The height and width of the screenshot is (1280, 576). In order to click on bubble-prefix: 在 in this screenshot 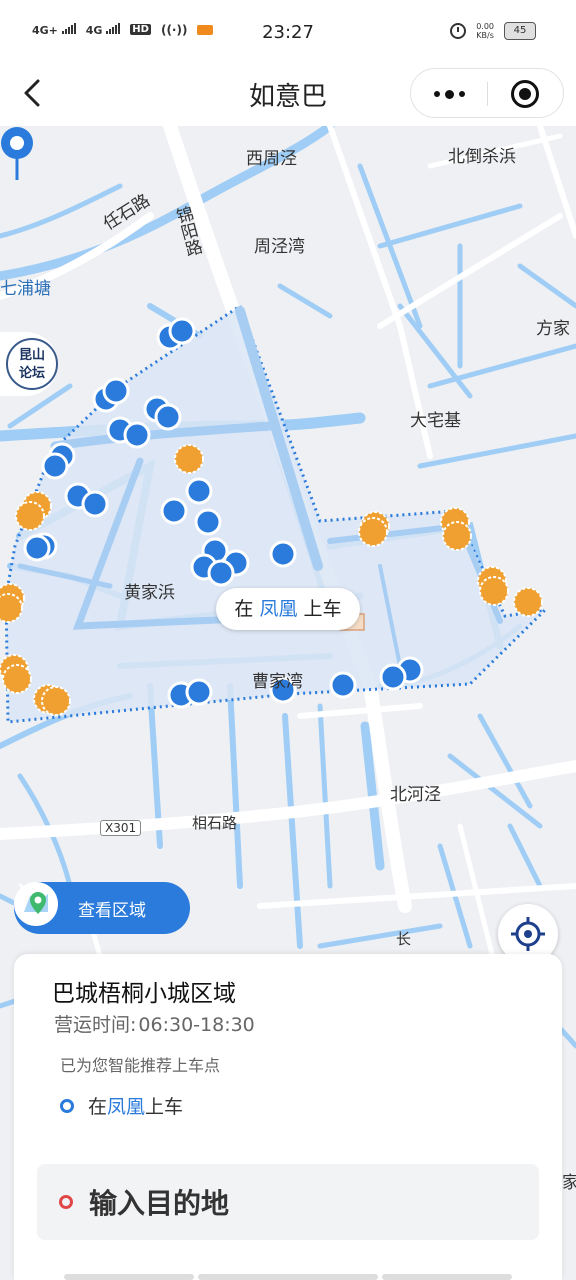, I will do `click(244, 609)`.